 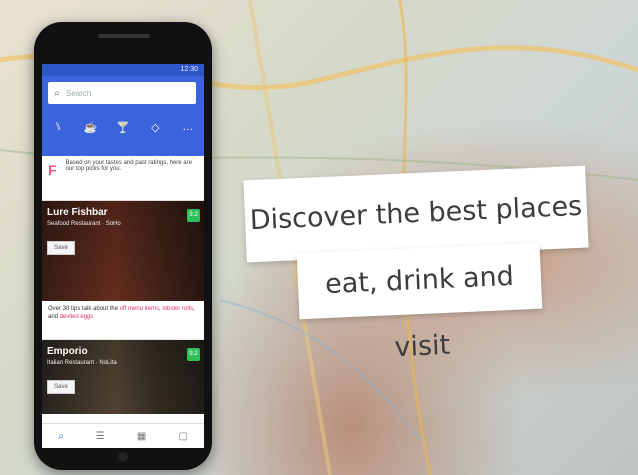 What do you see at coordinates (123, 457) in the screenshot?
I see `phone-button` at bounding box center [123, 457].